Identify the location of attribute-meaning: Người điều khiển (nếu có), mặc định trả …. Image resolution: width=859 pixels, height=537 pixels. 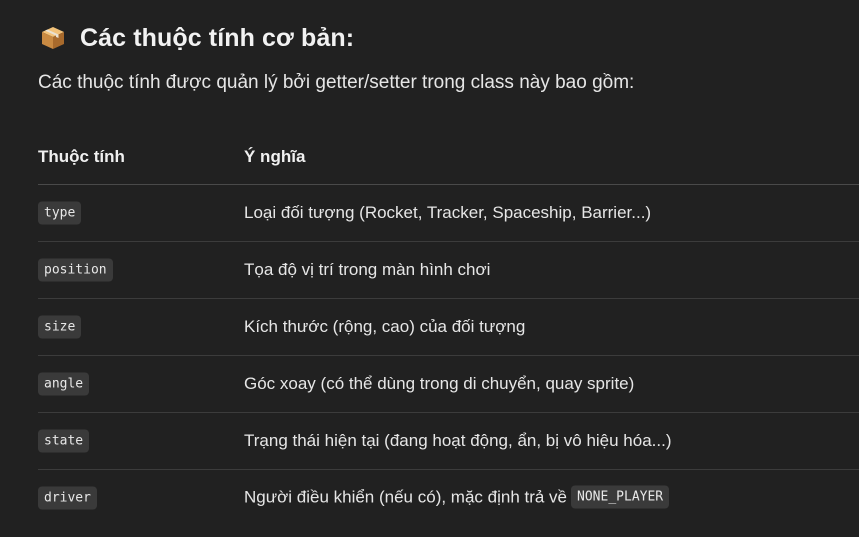
(406, 497).